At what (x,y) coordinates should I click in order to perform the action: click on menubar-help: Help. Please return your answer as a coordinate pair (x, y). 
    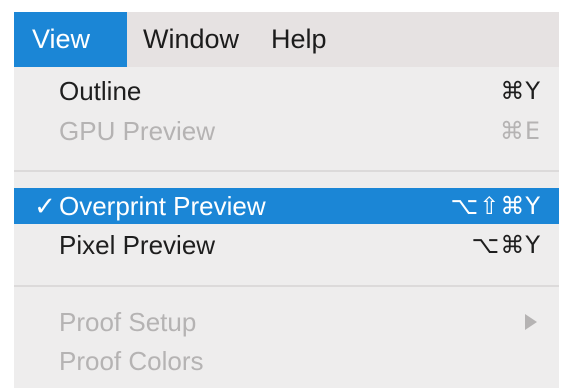
    Looking at the image, I should click on (299, 39).